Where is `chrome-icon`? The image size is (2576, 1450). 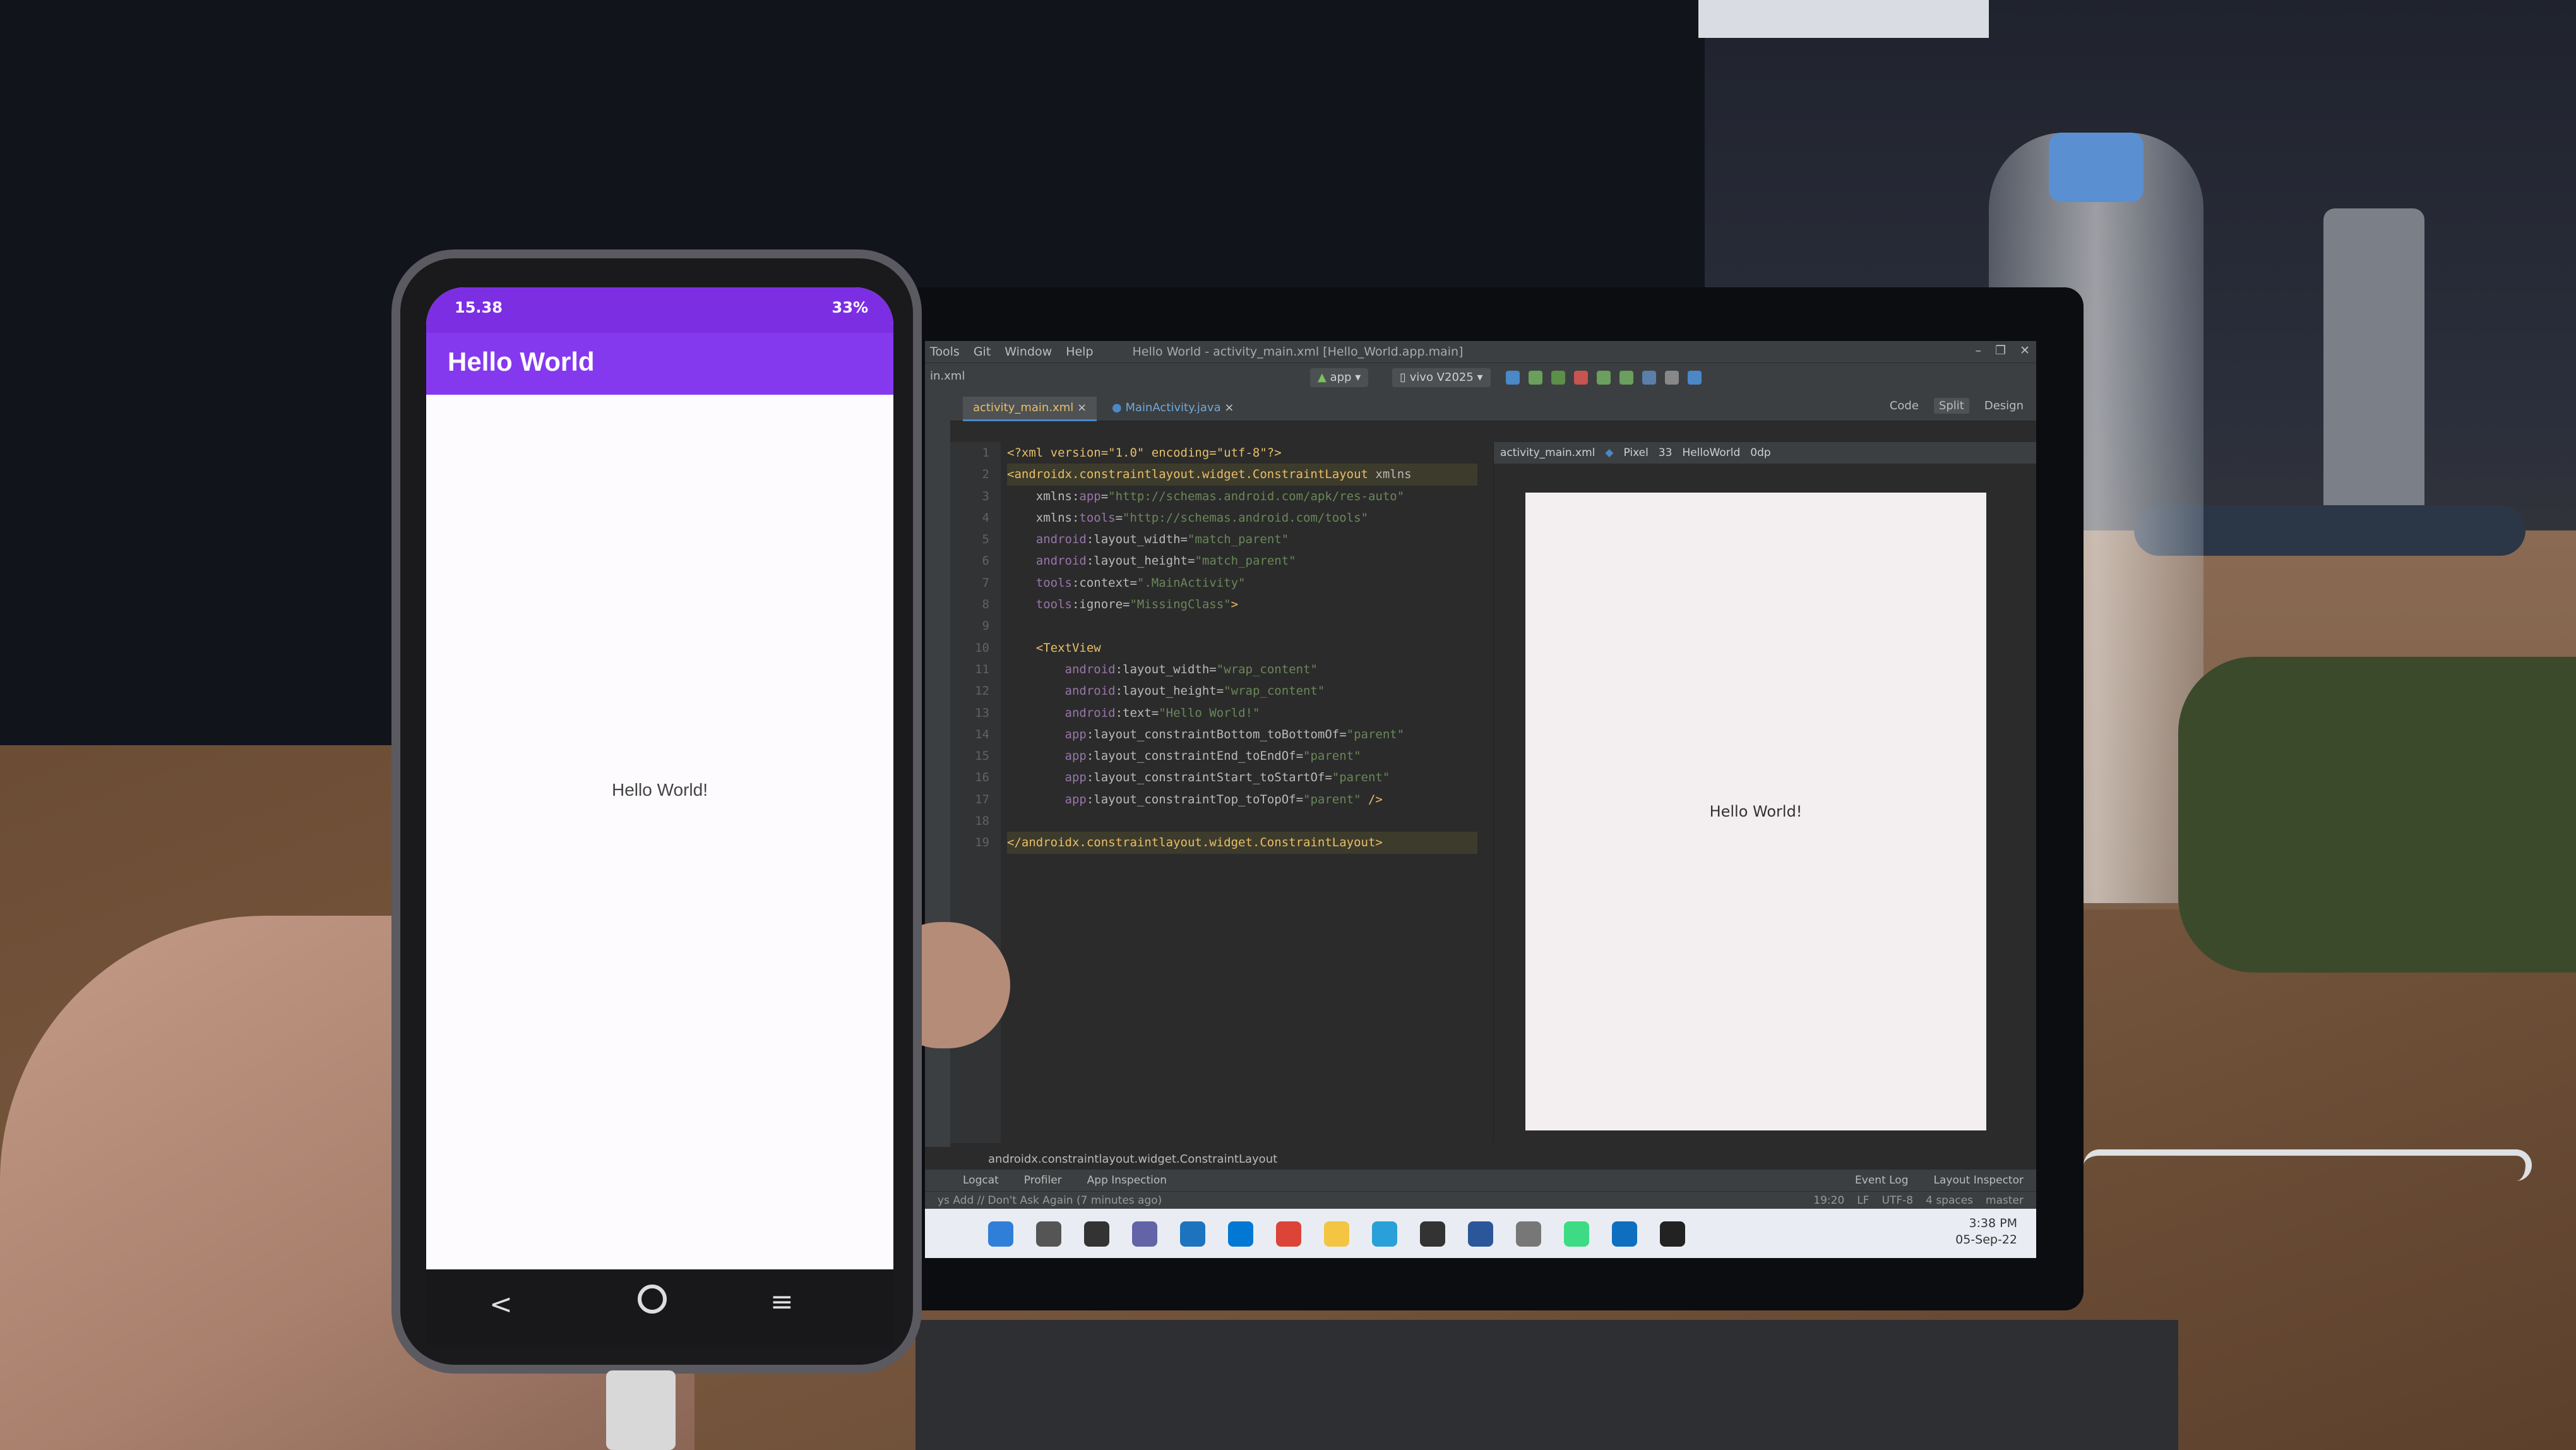 chrome-icon is located at coordinates (1288, 1234).